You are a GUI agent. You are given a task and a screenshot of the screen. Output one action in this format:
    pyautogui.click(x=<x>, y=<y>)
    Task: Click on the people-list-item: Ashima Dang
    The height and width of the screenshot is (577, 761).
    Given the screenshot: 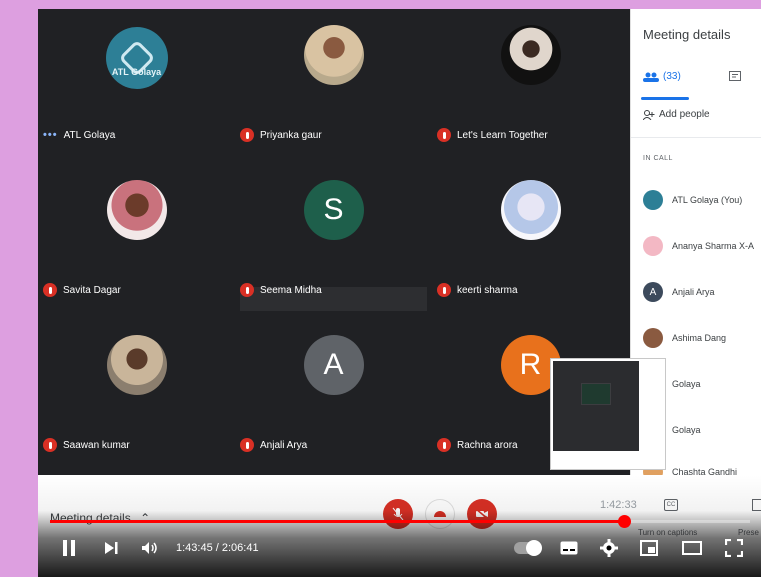 What is the action you would take?
    pyautogui.click(x=684, y=338)
    